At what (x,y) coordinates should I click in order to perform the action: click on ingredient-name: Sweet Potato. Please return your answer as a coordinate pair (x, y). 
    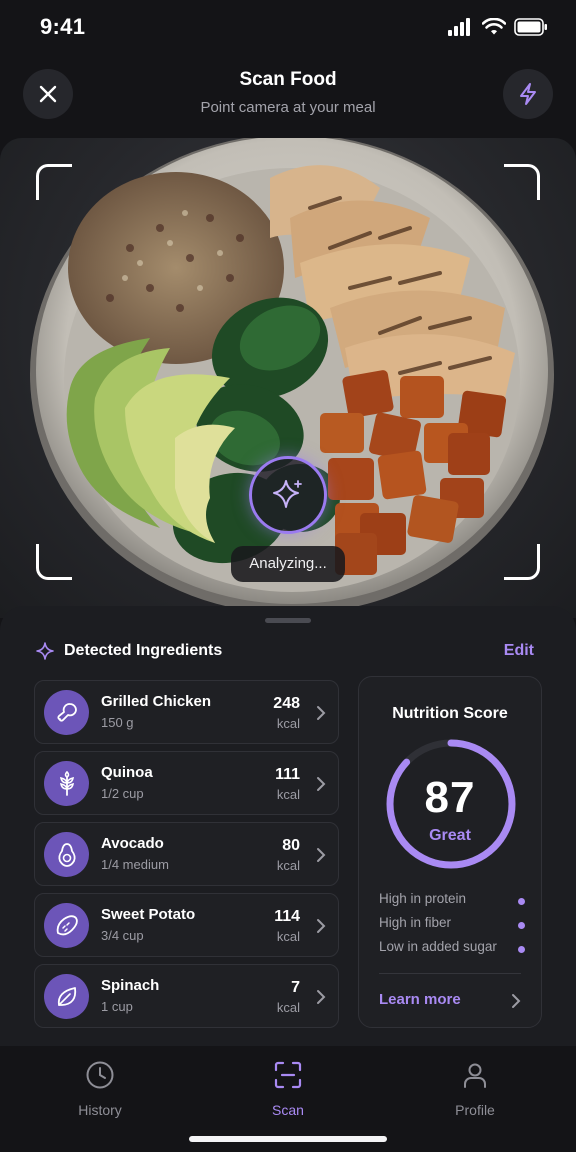
    Looking at the image, I should click on (148, 914).